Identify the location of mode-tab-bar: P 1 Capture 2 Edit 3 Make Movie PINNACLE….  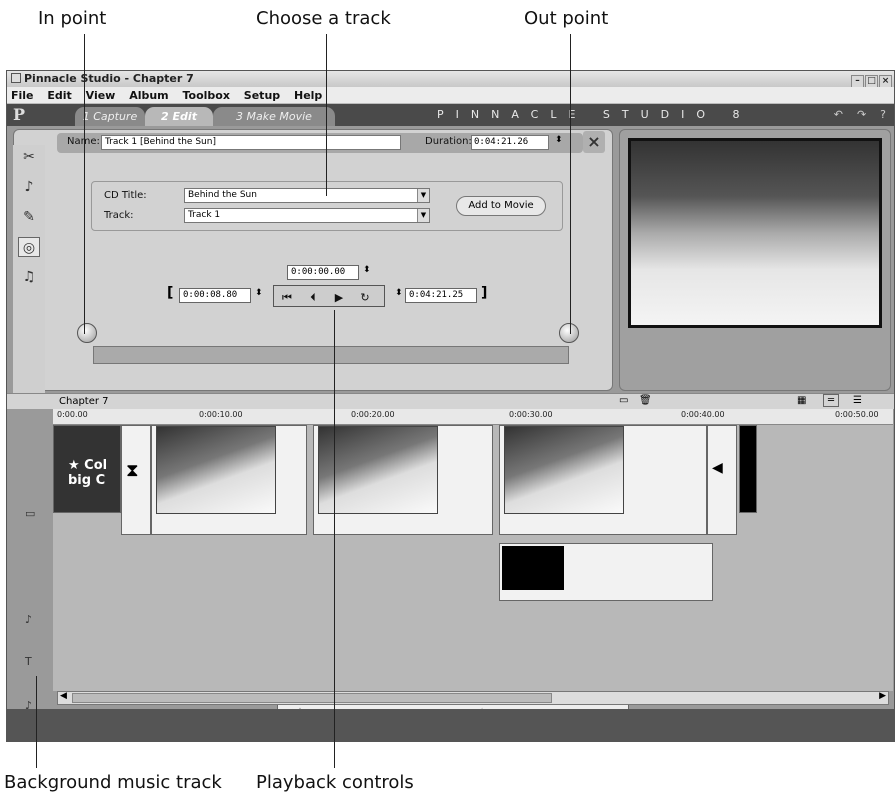
(450, 115).